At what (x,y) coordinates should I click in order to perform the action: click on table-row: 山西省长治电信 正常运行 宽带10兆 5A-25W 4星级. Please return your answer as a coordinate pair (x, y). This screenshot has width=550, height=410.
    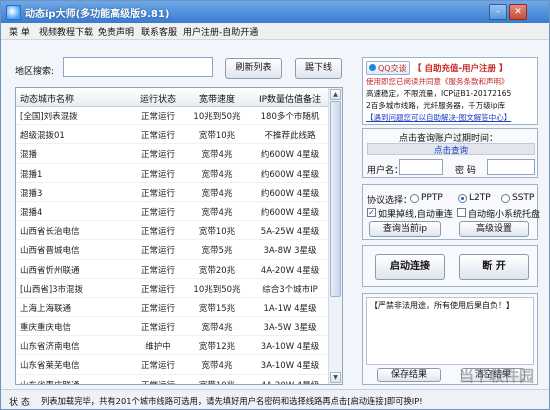
    Looking at the image, I should click on (173, 231).